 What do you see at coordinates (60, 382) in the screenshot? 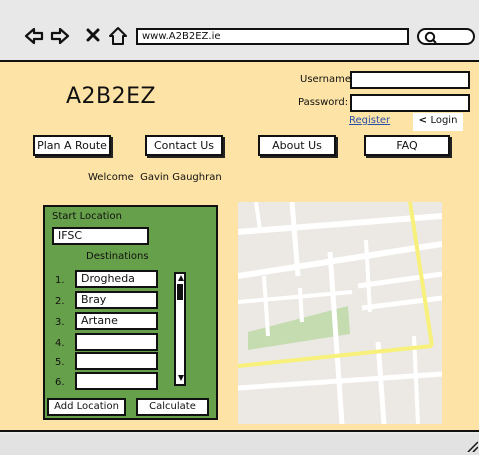
I see `destination-number: 6.` at bounding box center [60, 382].